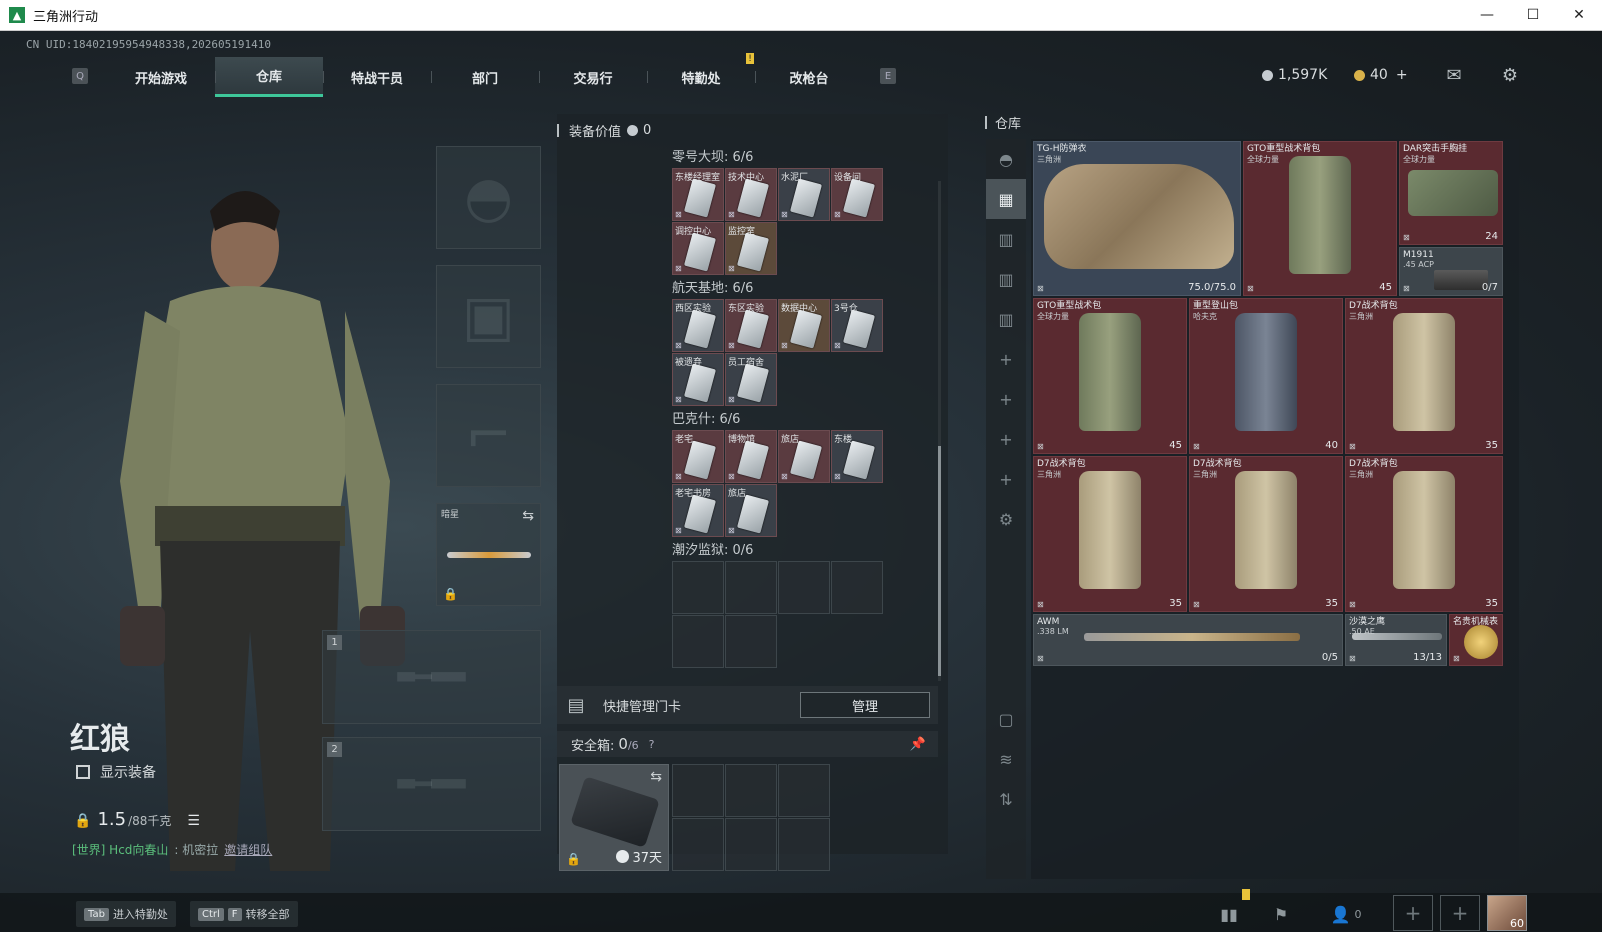 The width and height of the screenshot is (1602, 932). I want to click on storage-3-icon: ▥, so click(1006, 319).